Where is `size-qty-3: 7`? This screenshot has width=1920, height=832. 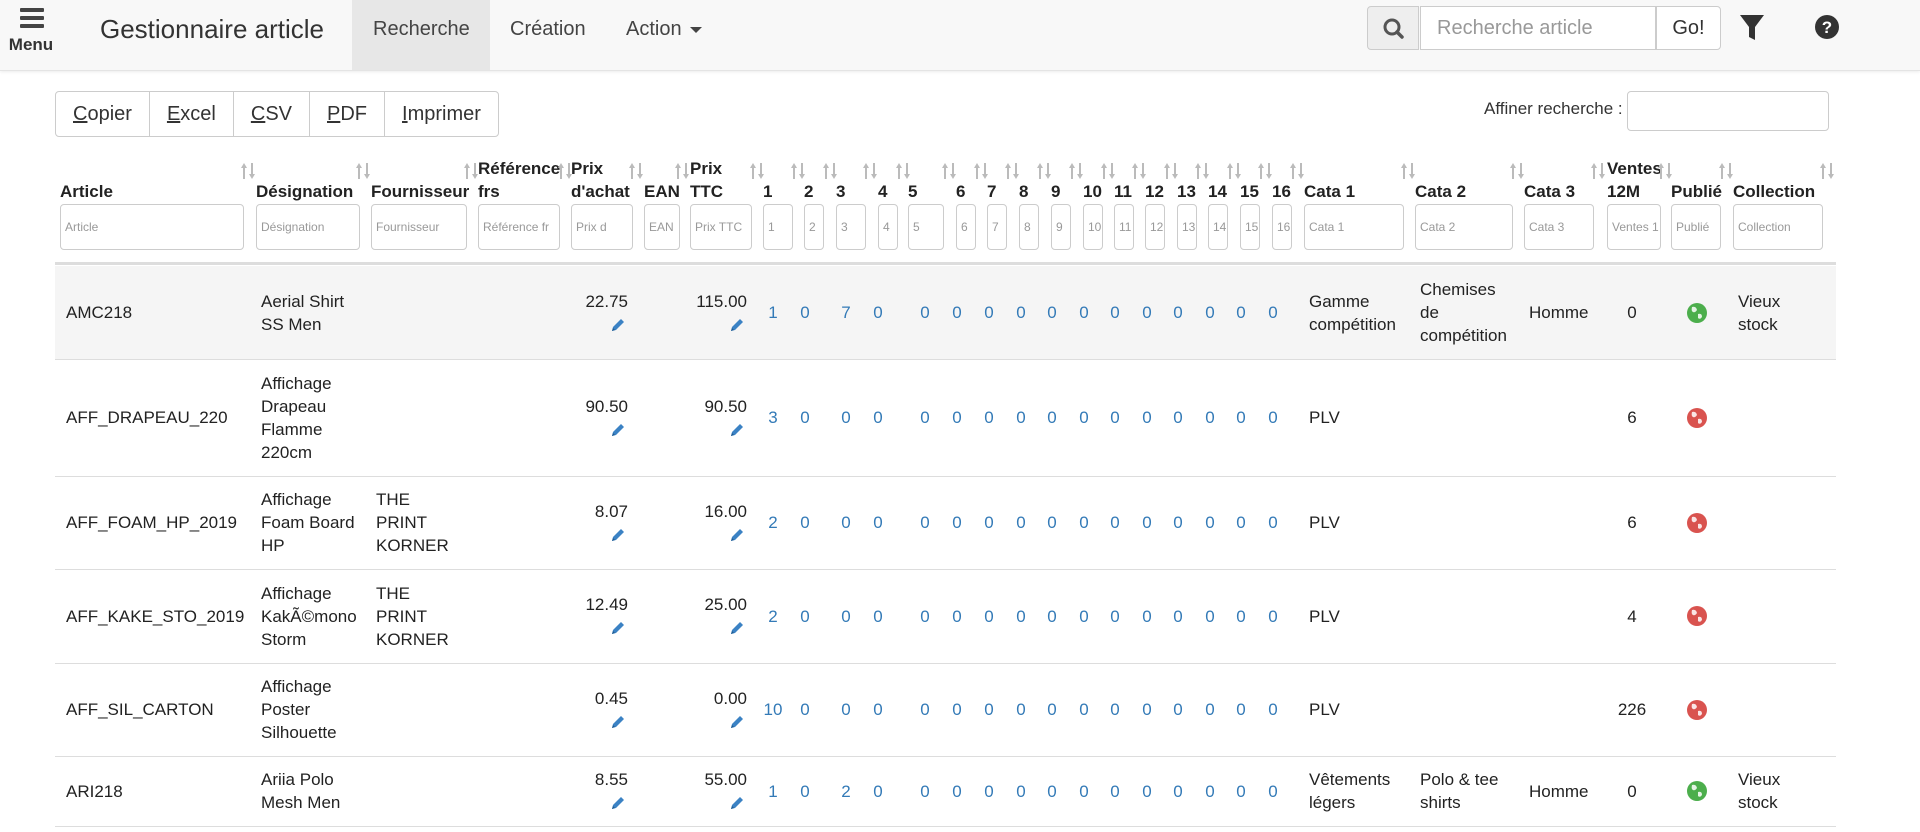
size-qty-3: 7 is located at coordinates (846, 312).